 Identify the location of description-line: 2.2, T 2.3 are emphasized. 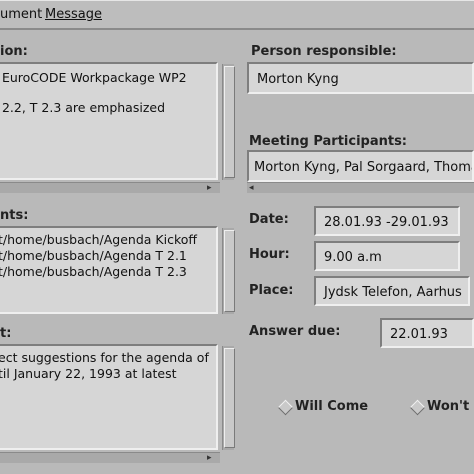
(83, 107).